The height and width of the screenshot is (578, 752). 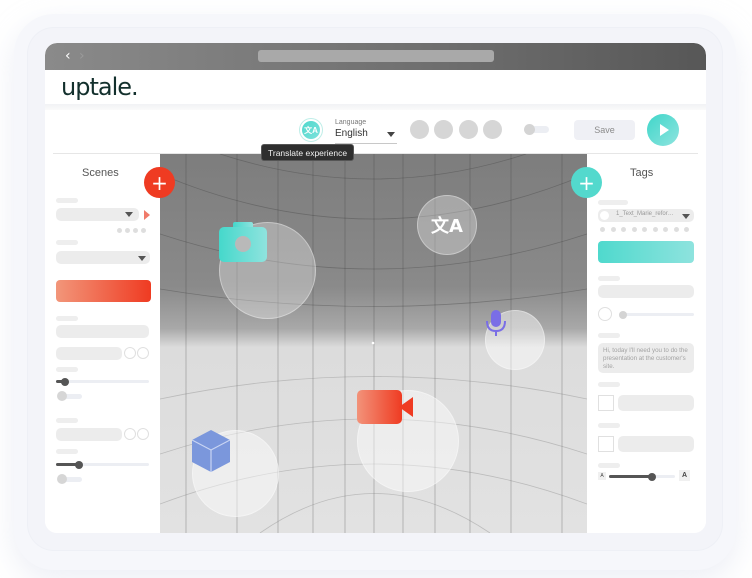 I want to click on tag-opacity-slider, so click(x=657, y=314).